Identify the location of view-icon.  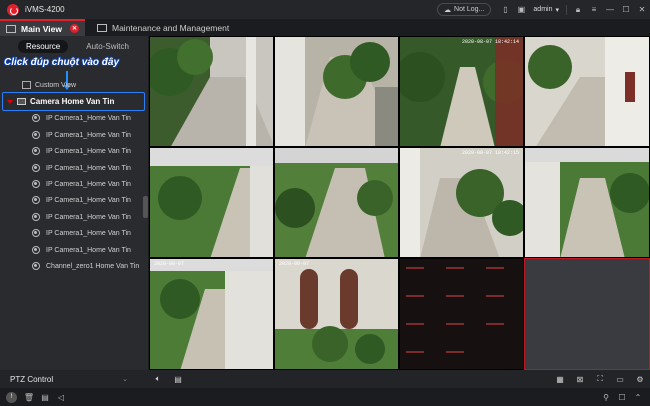
(26, 85).